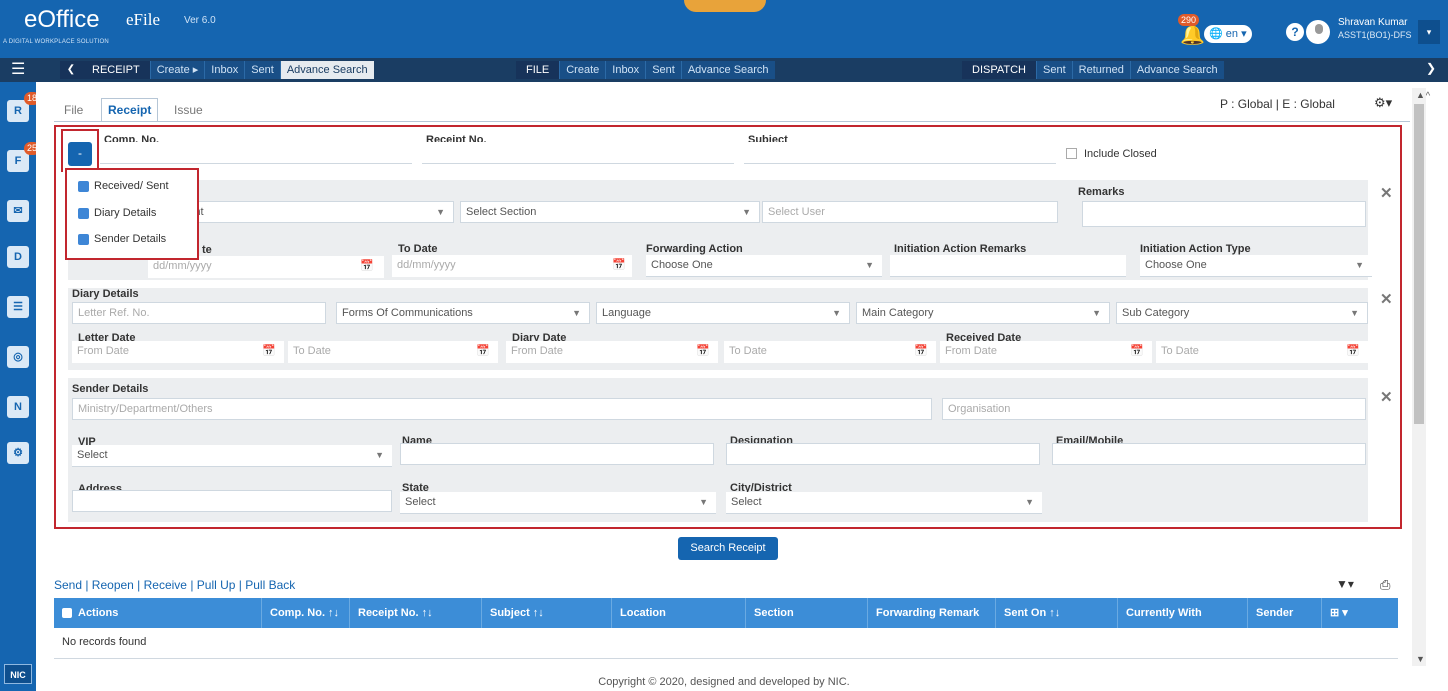 This screenshot has width=1448, height=691. What do you see at coordinates (18, 211) in the screenshot?
I see `mail-icon: ✉` at bounding box center [18, 211].